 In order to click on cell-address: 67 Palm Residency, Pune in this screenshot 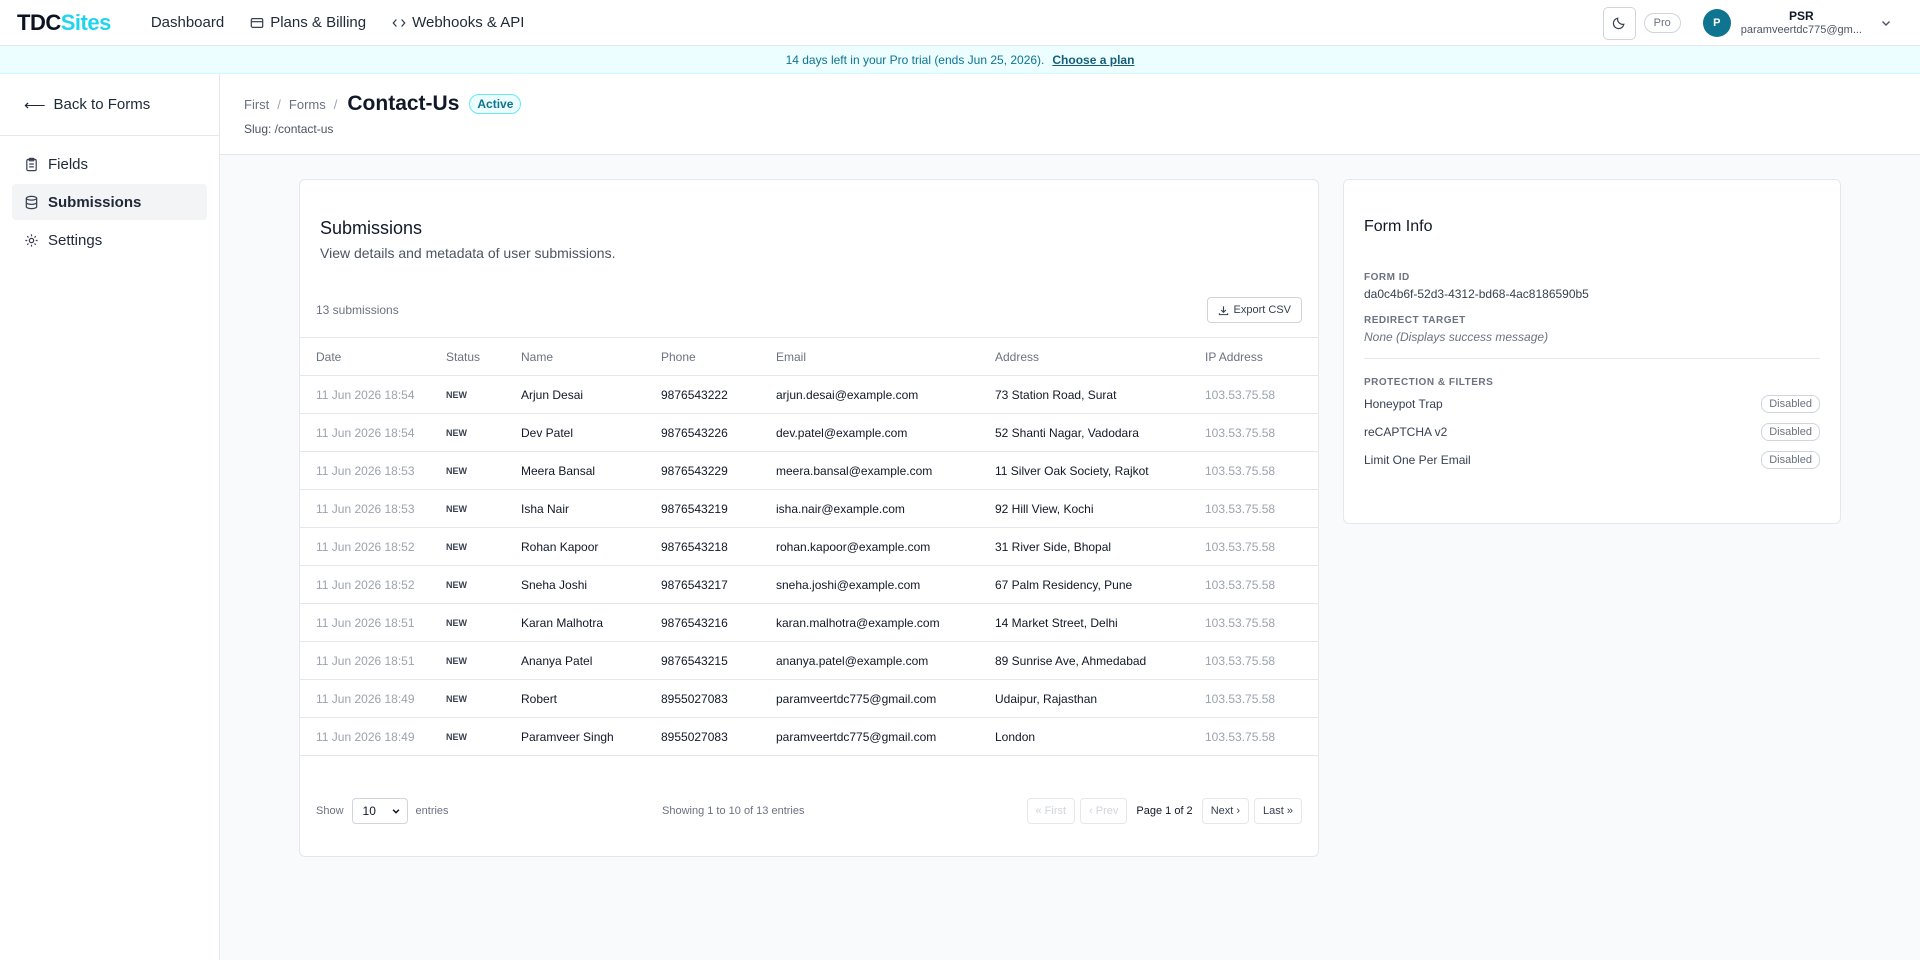, I will do `click(1100, 584)`.